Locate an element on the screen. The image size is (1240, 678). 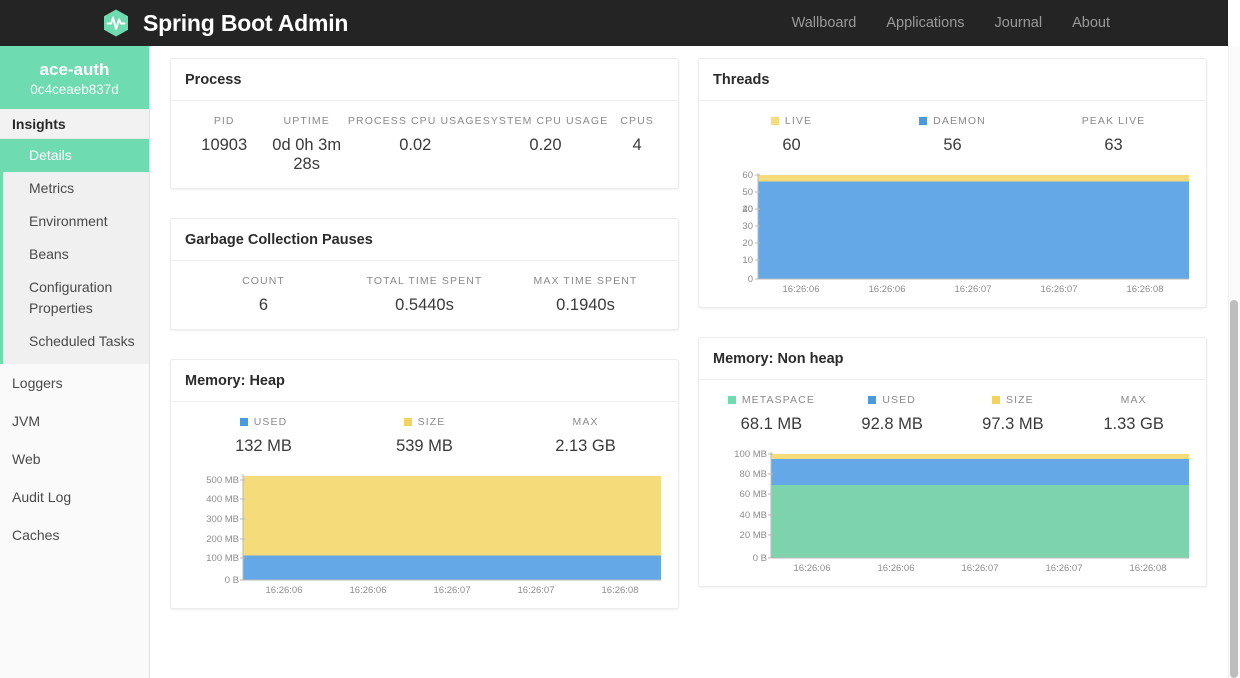
stat-total-time-spent: Total time spent 0.5440s is located at coordinates (424, 295).